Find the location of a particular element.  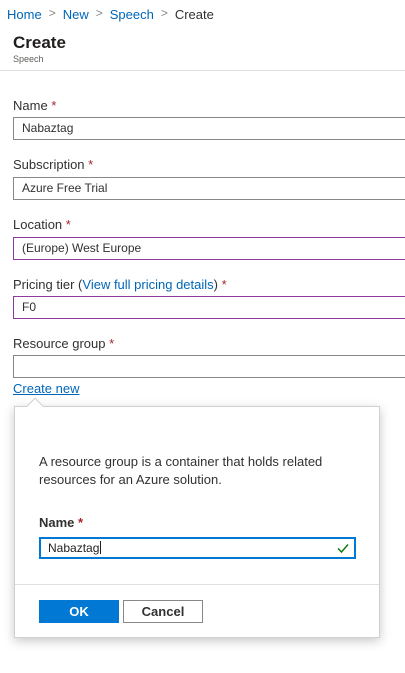

subscription-select-value: Azure Free Trial is located at coordinates (65, 188).